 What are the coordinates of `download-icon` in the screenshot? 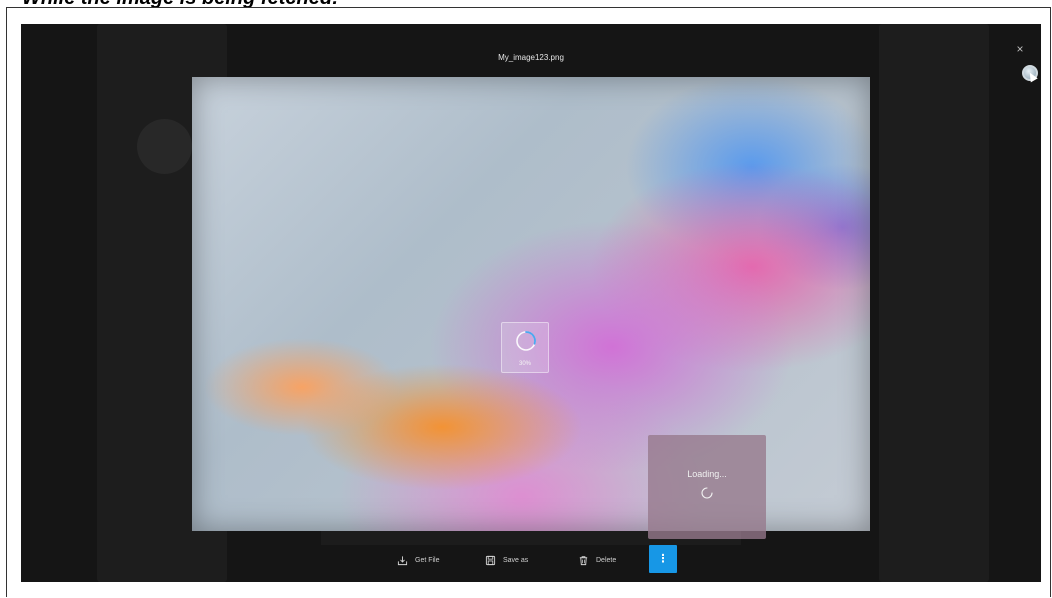 It's located at (402, 560).